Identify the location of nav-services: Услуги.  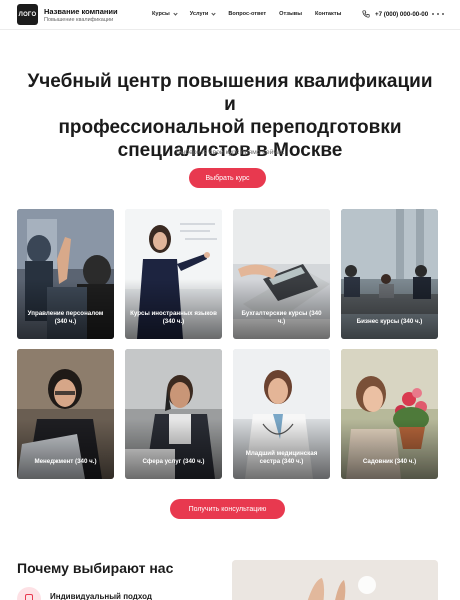
(202, 13).